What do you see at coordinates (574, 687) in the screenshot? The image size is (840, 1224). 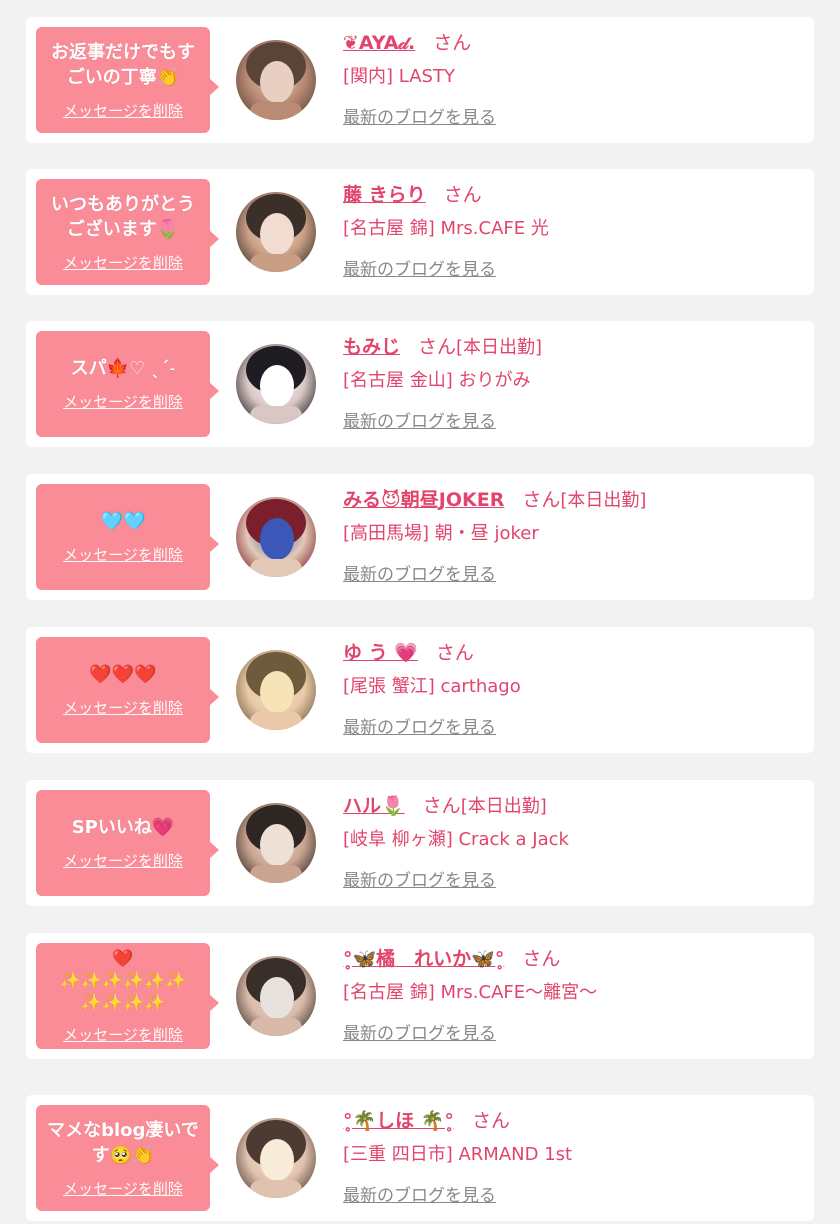 I see `profile-info: ゆ う 💗 さん [尾張 蟹江] carthago 最新のブログを見る` at bounding box center [574, 687].